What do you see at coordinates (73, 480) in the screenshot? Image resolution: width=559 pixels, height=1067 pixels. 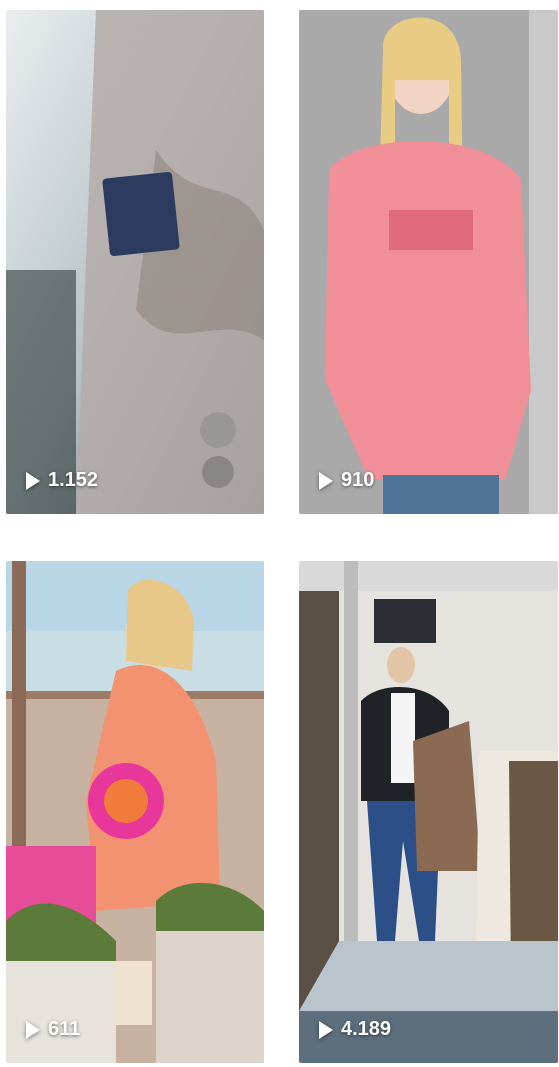 I see `view-count-label: 1.152` at bounding box center [73, 480].